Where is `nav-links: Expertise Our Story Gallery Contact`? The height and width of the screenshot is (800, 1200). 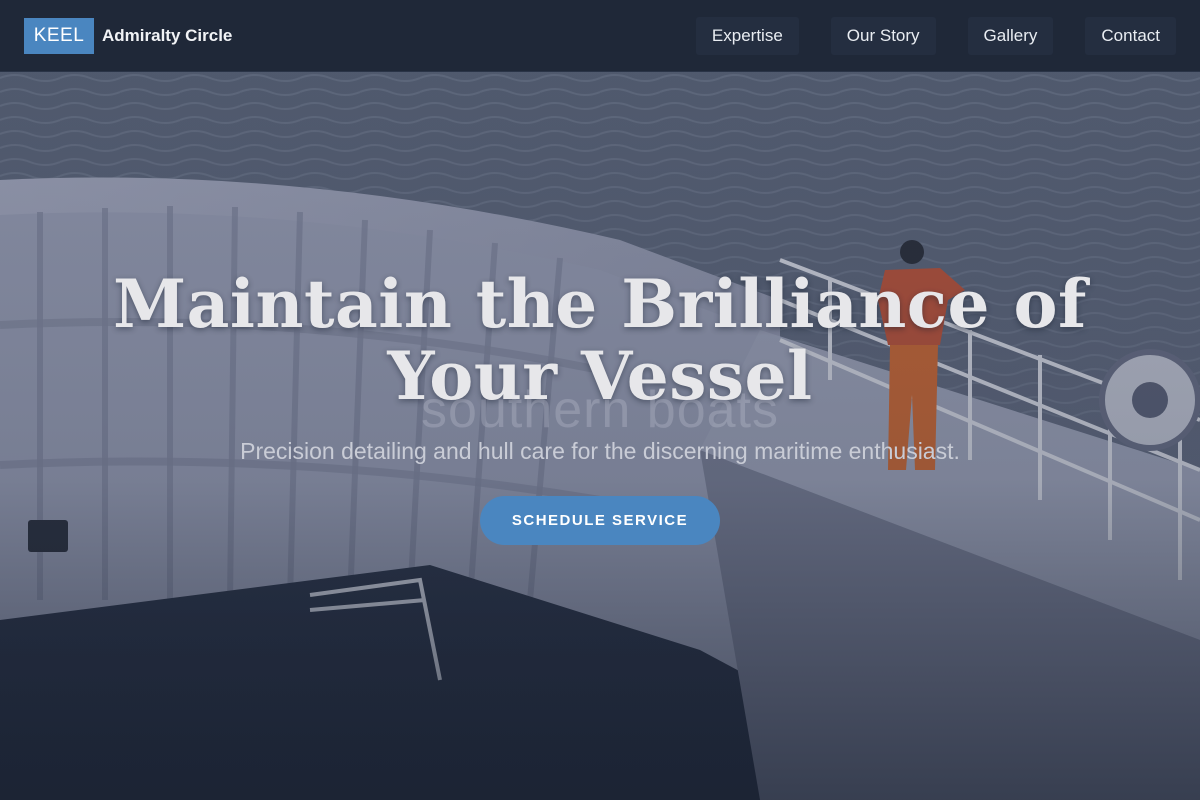 nav-links: Expertise Our Story Gallery Contact is located at coordinates (935, 35).